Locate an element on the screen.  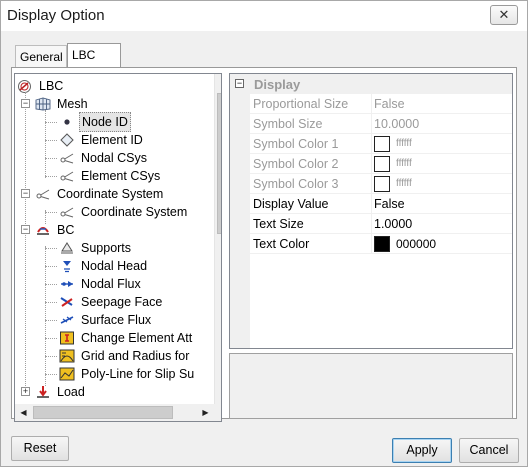
scroll-down-icon: ▼ is located at coordinates (218, 395).